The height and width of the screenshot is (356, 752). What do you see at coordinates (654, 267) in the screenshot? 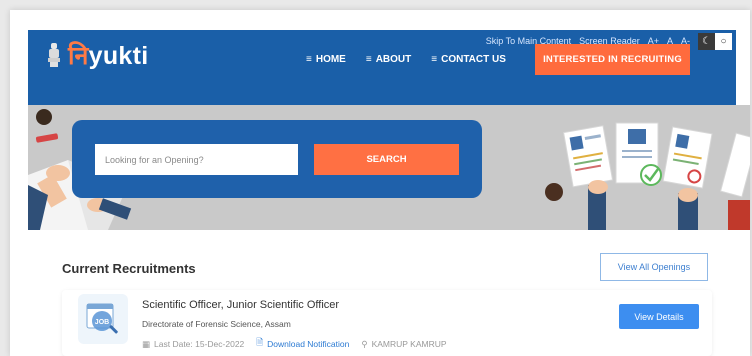
I see `view-all-openings-button: View All Openings` at bounding box center [654, 267].